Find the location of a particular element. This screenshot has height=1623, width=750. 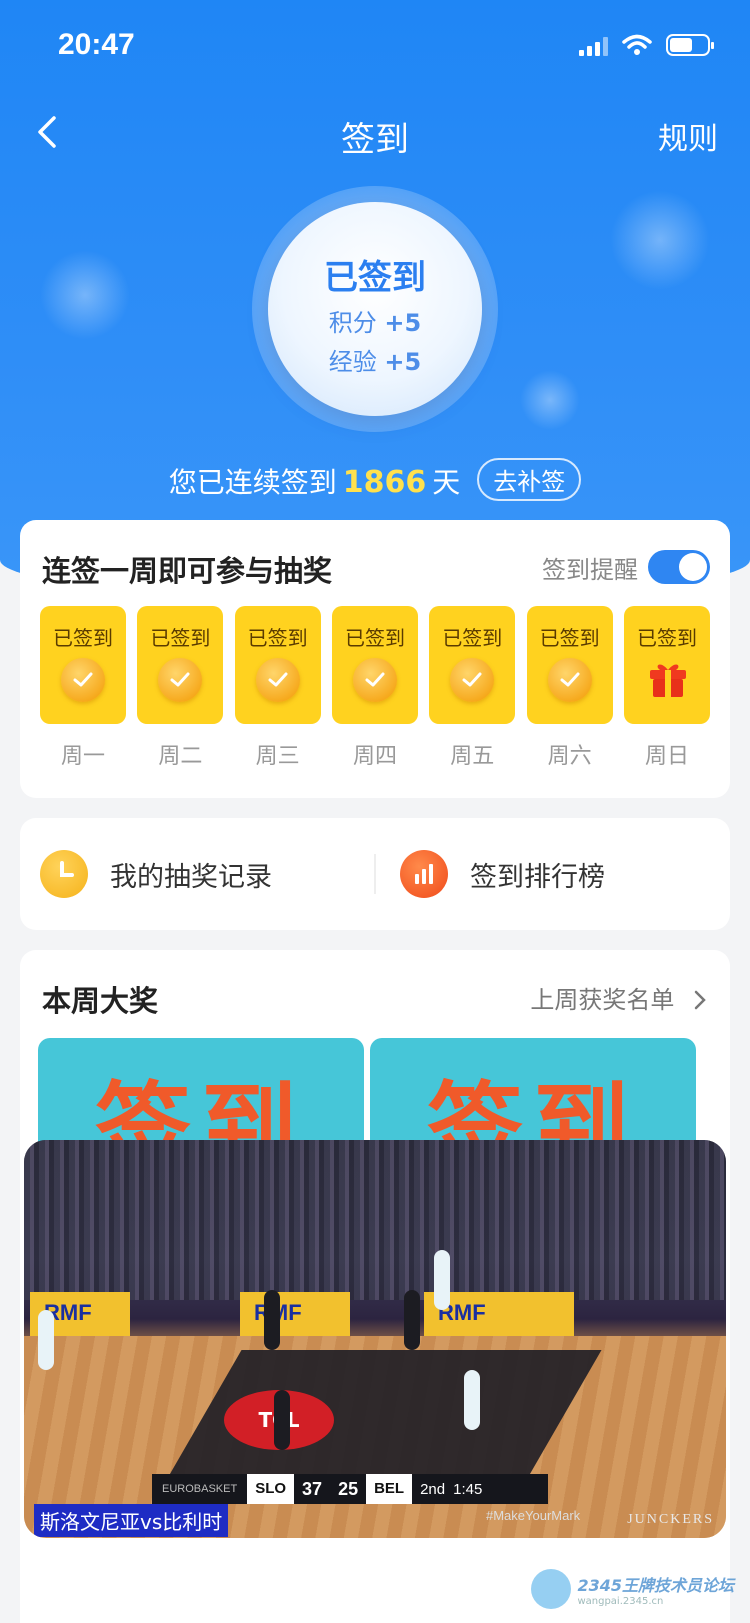

day-item: 已签到 周四 is located at coordinates (374, 688).